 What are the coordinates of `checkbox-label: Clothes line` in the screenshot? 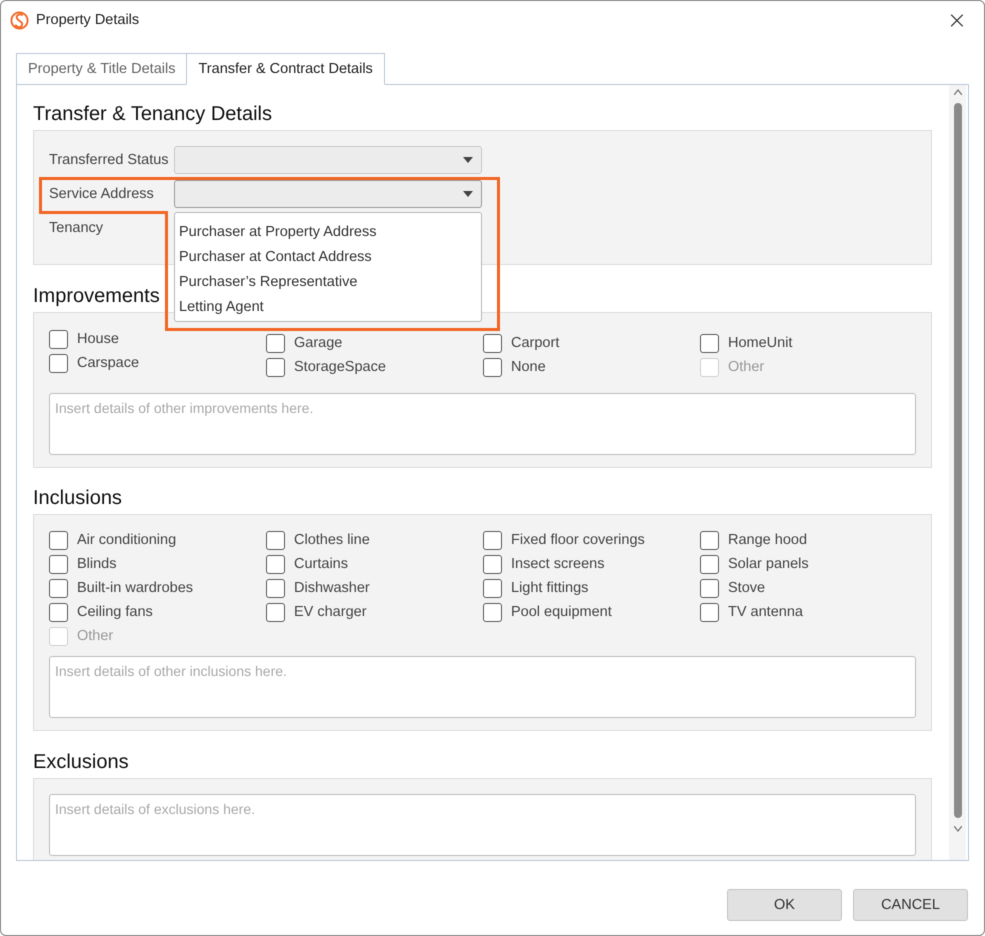 It's located at (332, 540).